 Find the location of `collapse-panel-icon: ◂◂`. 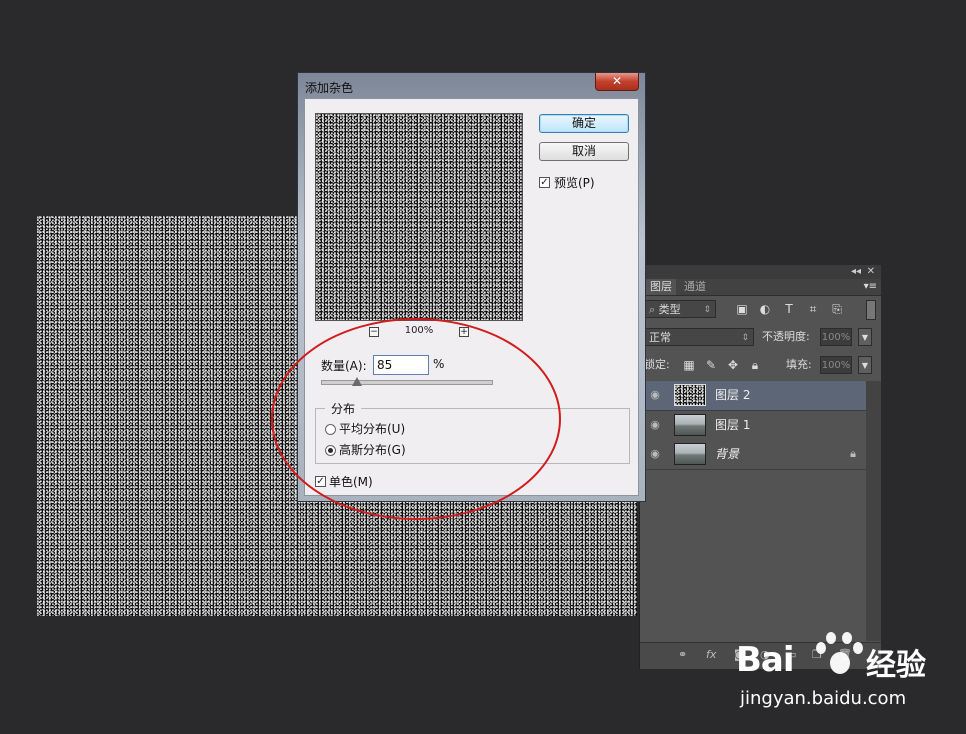

collapse-panel-icon: ◂◂ is located at coordinates (856, 272).